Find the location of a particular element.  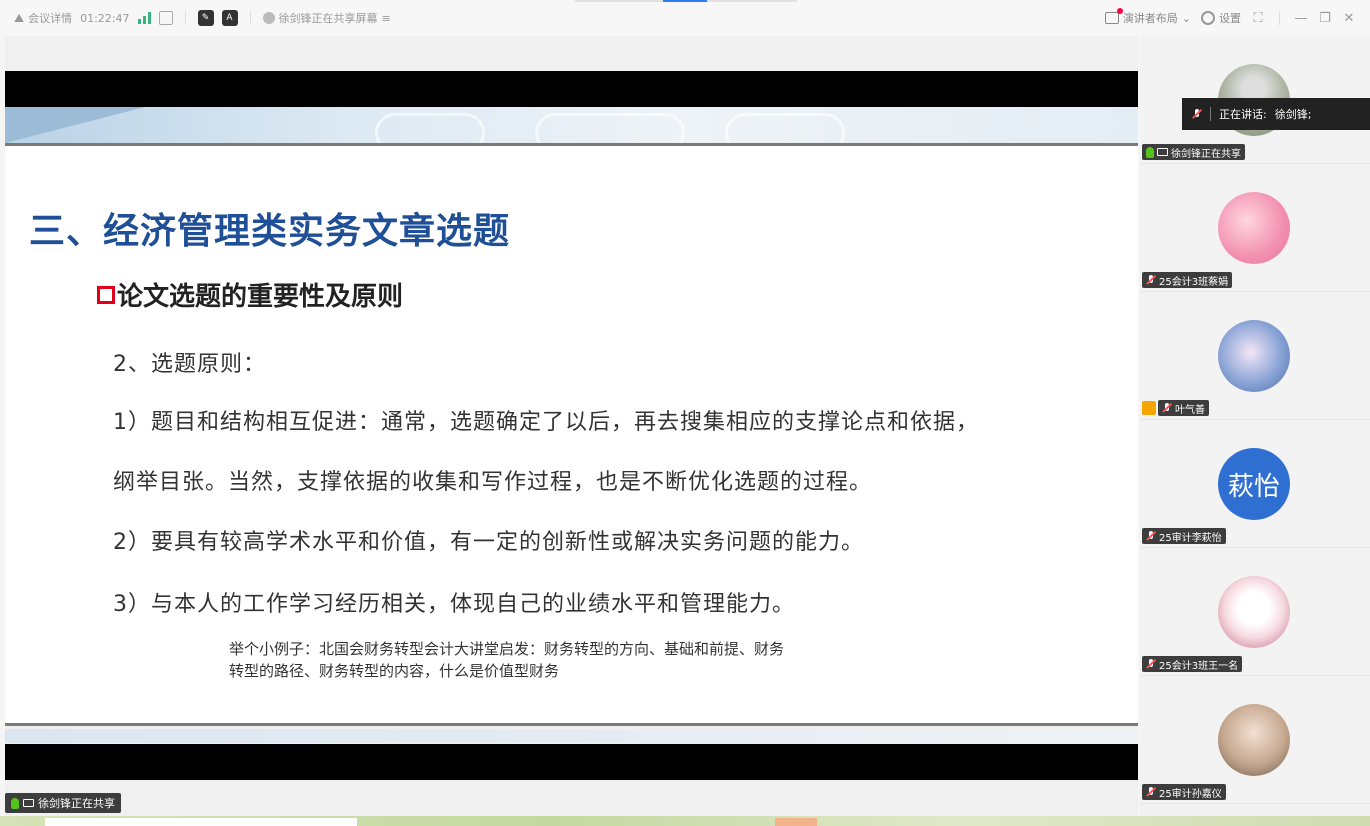

restore-icon: ❐ is located at coordinates (1325, 18).